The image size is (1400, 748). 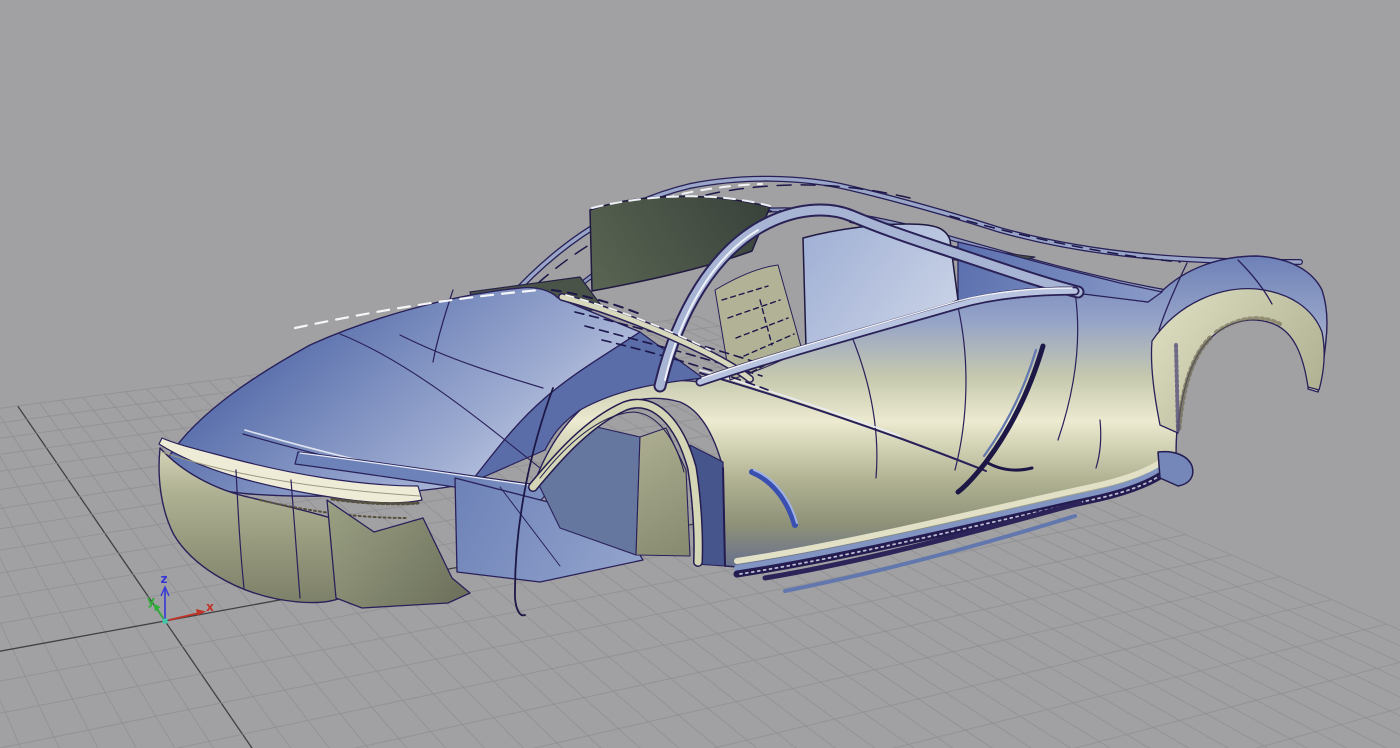 I want to click on axis-label-x: x, so click(x=210, y=607).